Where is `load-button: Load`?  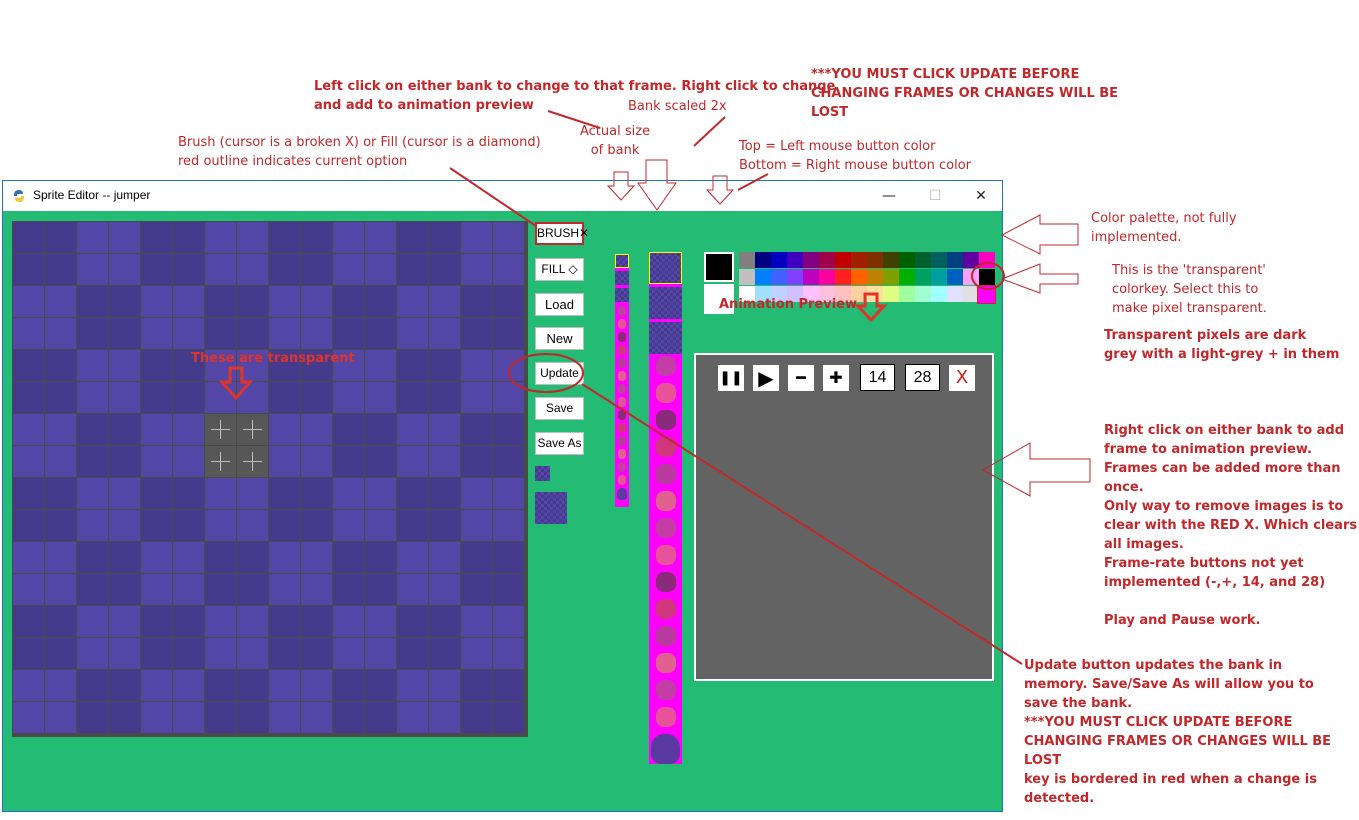 load-button: Load is located at coordinates (559, 304).